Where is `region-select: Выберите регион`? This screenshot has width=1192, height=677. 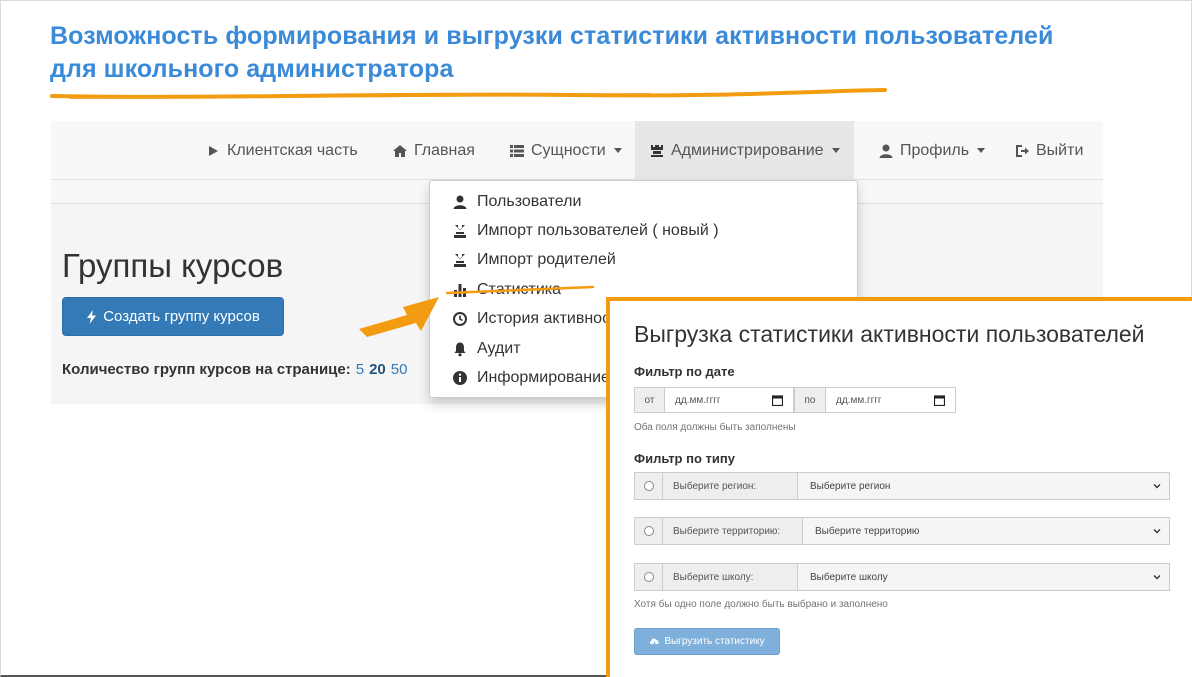 region-select: Выберите регион is located at coordinates (983, 486).